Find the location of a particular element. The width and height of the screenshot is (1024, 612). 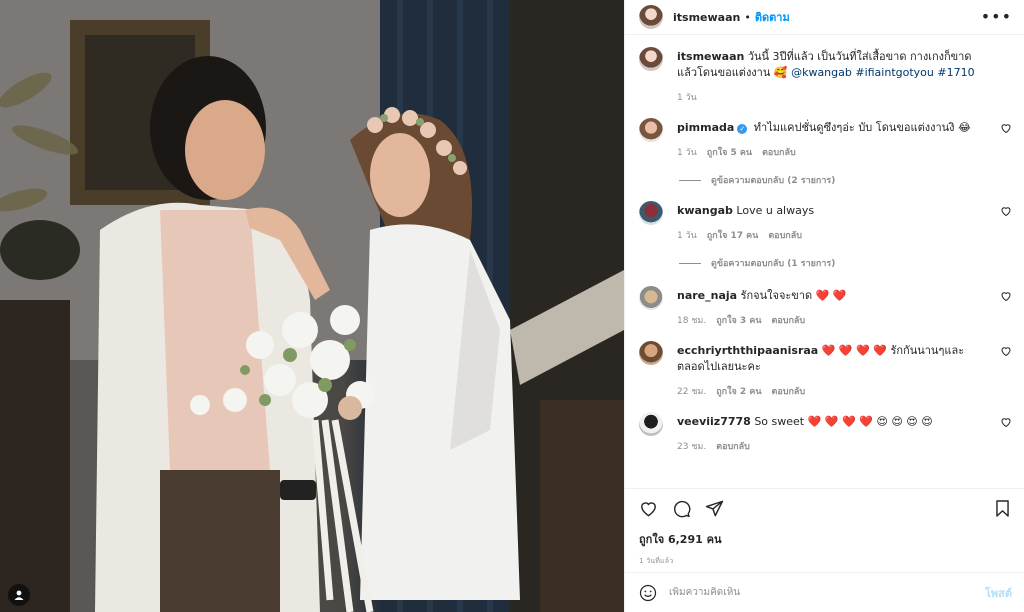

comment-meta: 1 วัน ถูกใจ 17 คน ตอบกลับ is located at coordinates (833, 236).